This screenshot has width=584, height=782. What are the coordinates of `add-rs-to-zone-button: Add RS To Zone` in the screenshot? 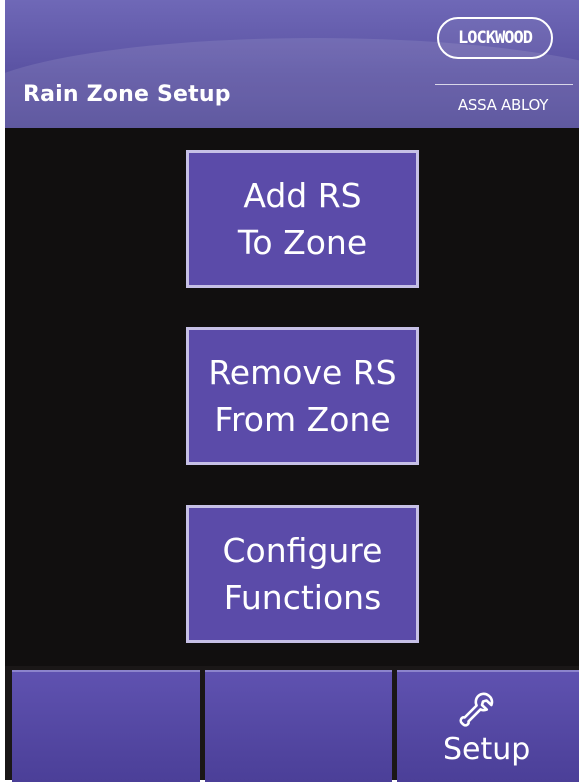 It's located at (302, 219).